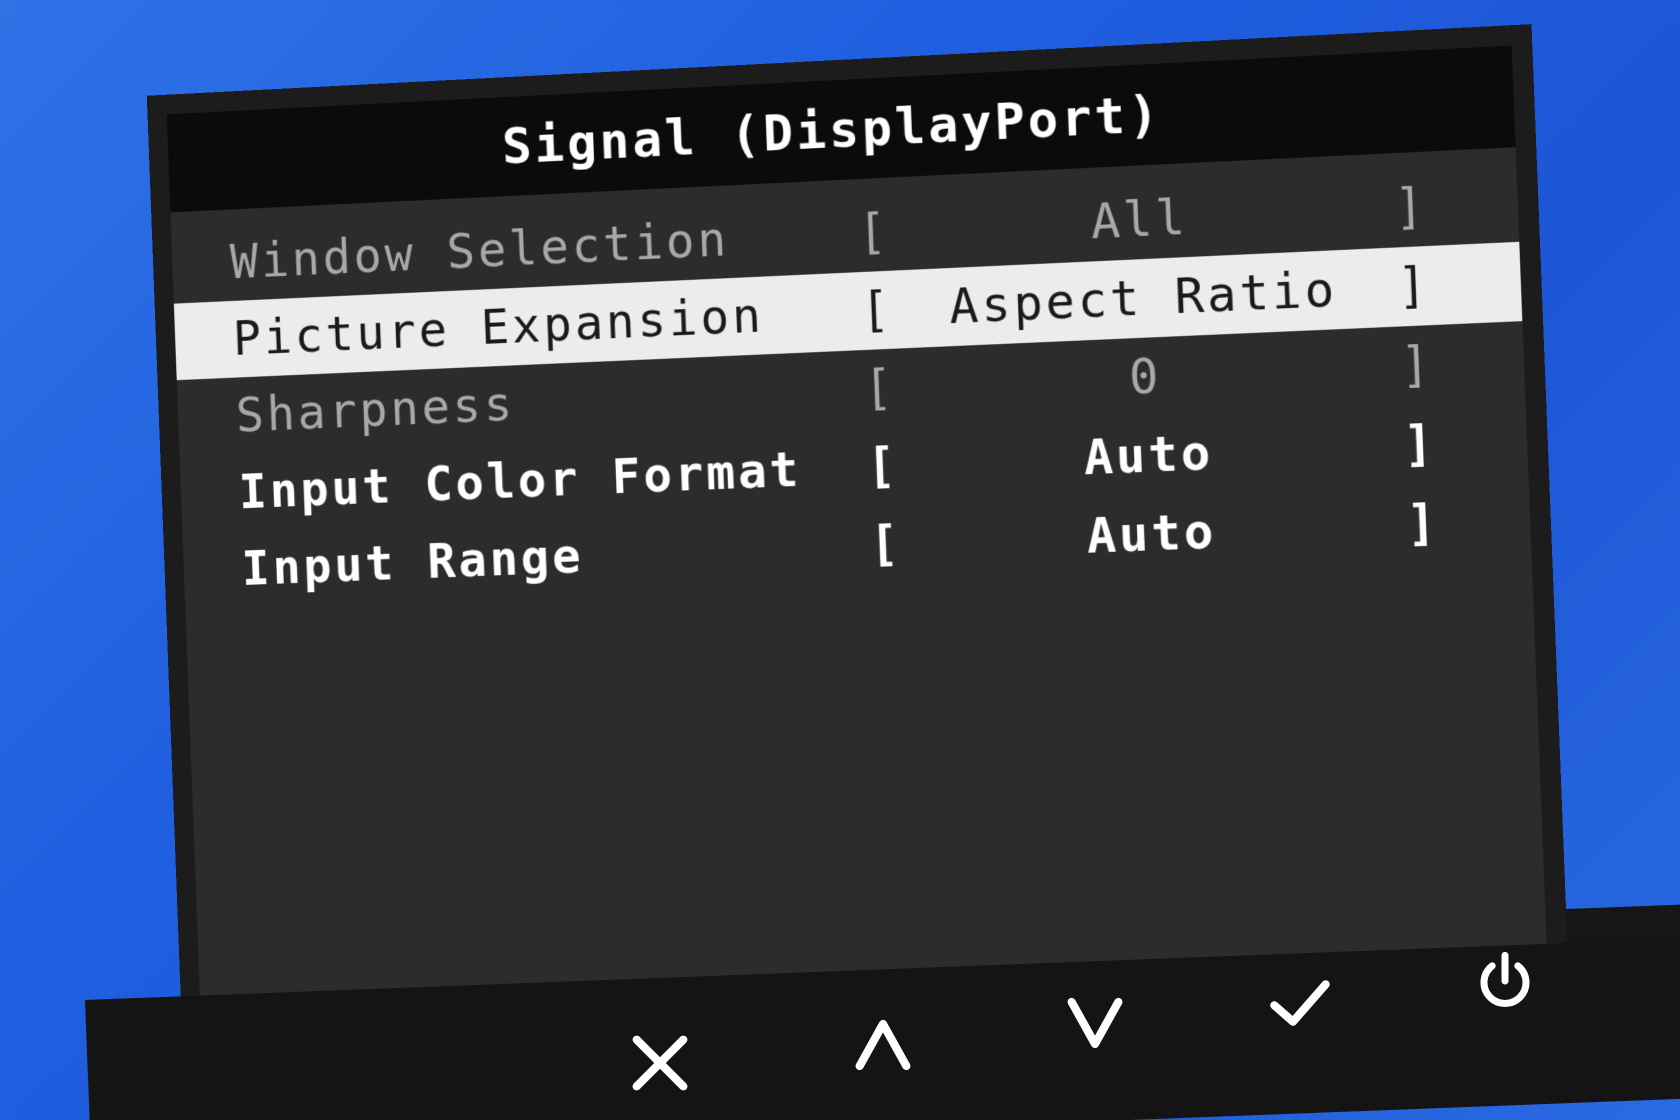 The image size is (1680, 1120). I want to click on power-button, so click(1505, 983).